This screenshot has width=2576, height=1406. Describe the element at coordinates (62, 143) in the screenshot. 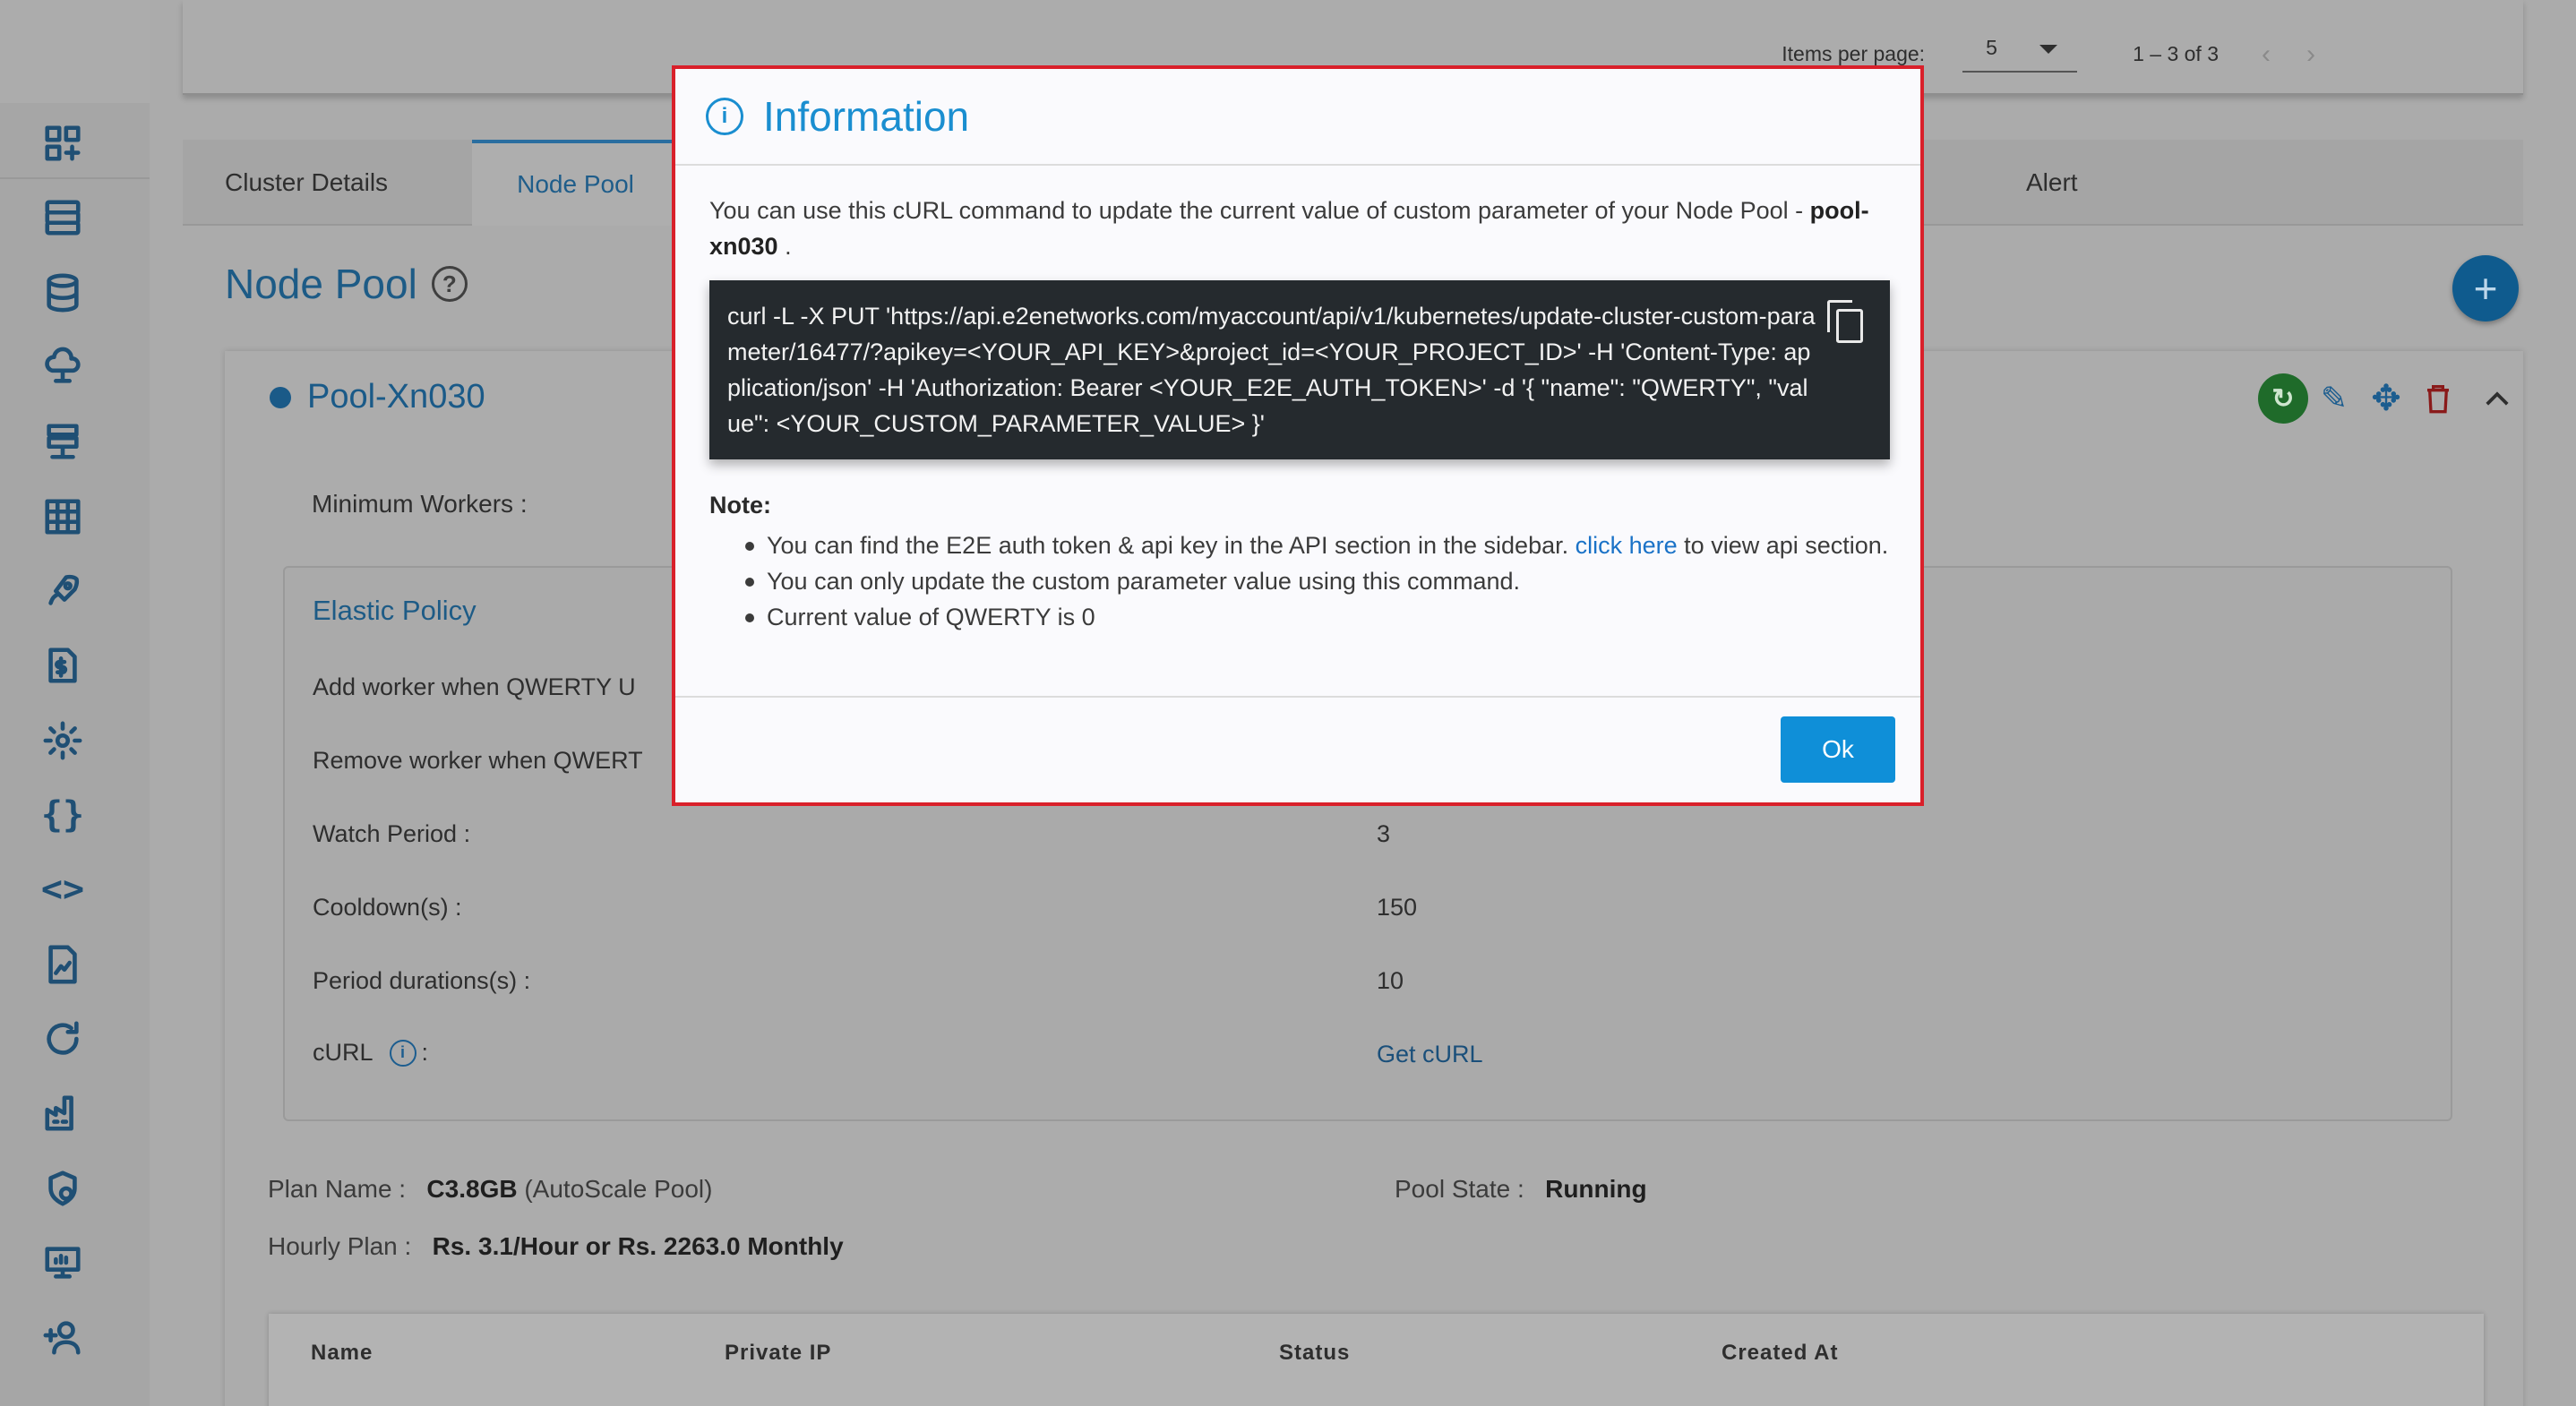

I see `dashboard-add-icon` at that location.